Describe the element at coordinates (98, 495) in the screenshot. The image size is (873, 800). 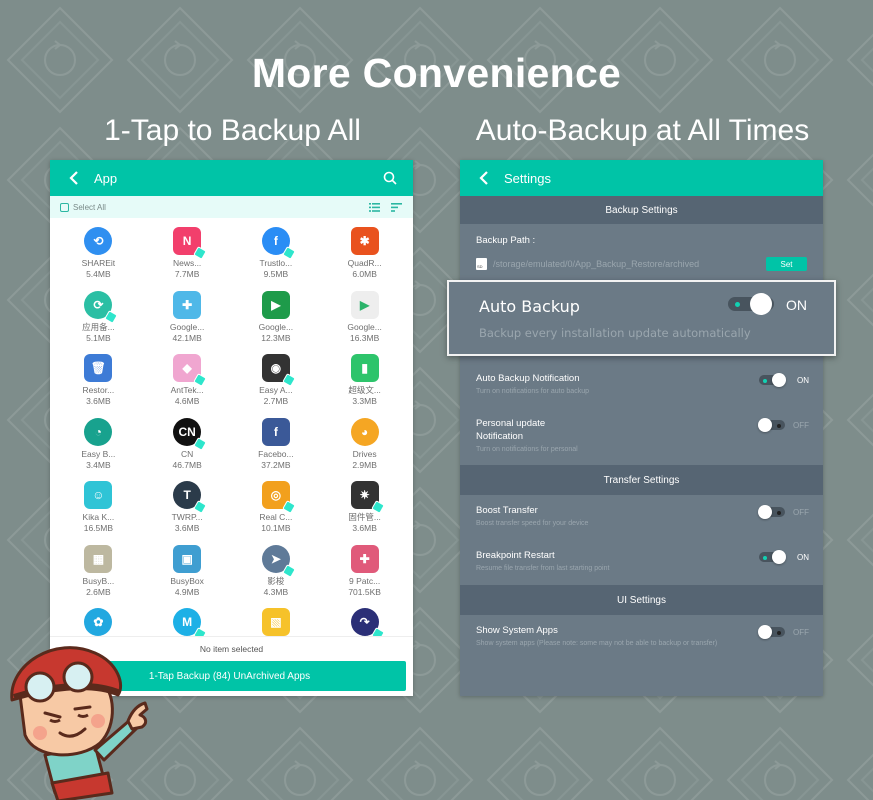
I see `app-icon-wrapper: ☺` at that location.